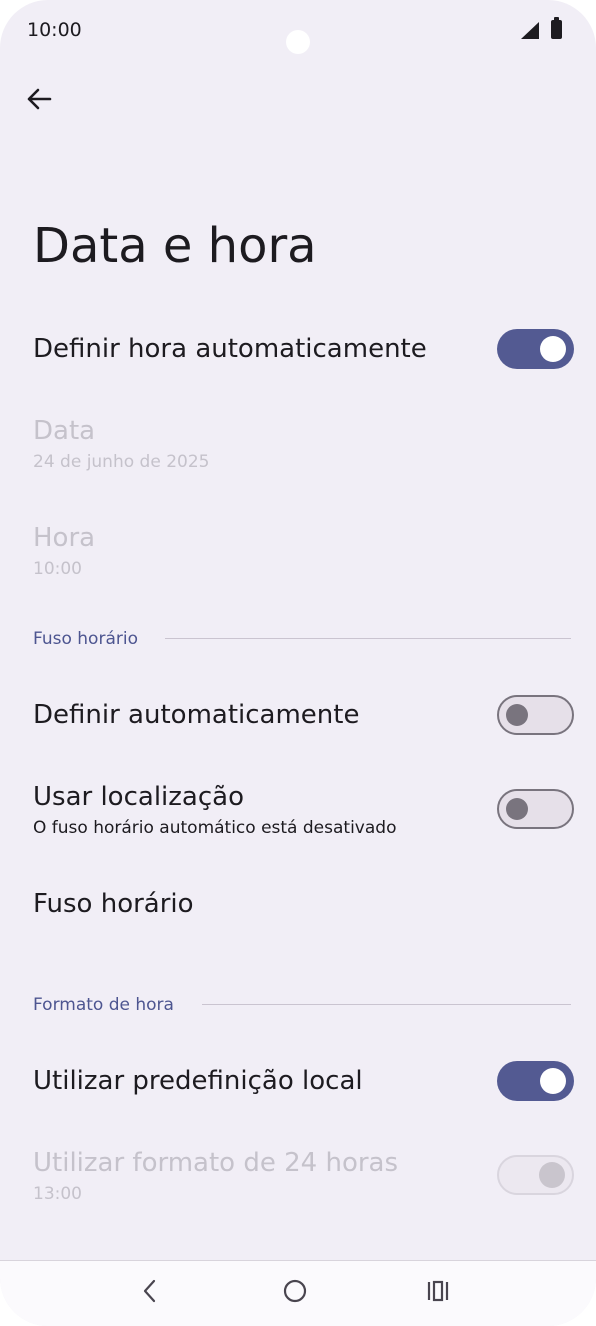 The width and height of the screenshot is (596, 1326). Describe the element at coordinates (54, 30) in the screenshot. I see `status-time: 10:00` at that location.